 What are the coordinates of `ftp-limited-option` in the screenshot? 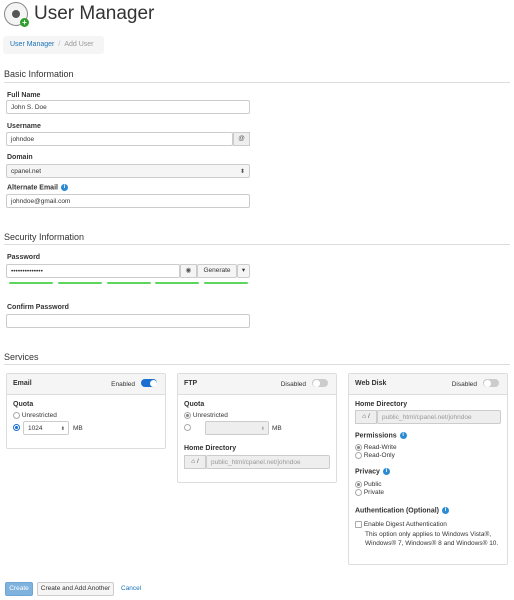 It's located at (187, 427).